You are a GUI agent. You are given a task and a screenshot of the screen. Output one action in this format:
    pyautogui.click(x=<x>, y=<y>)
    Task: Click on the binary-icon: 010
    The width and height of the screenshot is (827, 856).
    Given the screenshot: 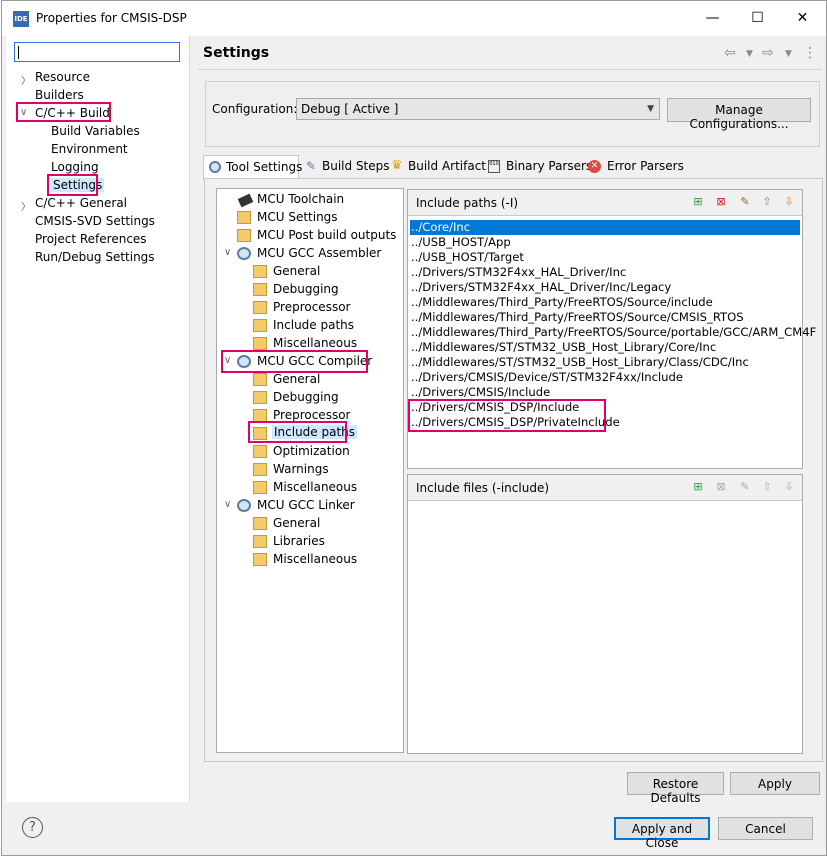 What is the action you would take?
    pyautogui.click(x=494, y=166)
    